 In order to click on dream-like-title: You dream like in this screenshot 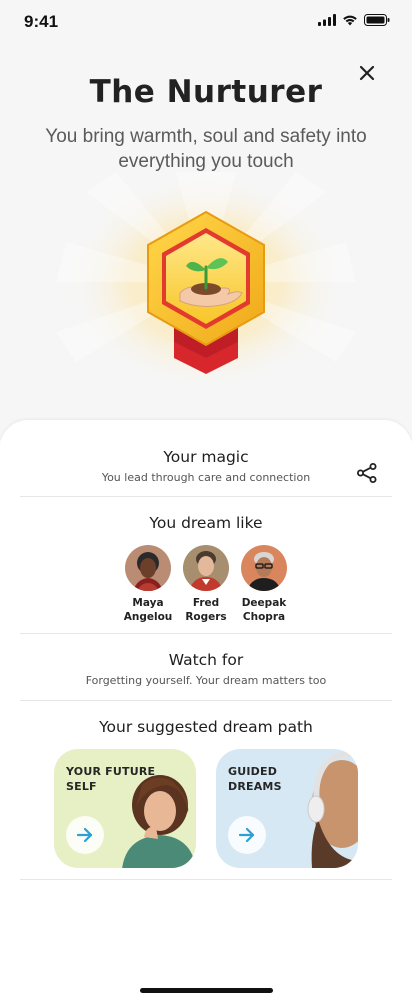, I will do `click(206, 523)`.